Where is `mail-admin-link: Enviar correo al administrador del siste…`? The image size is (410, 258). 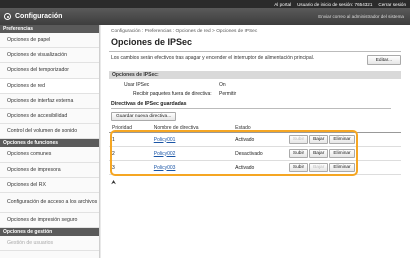
mail-admin-link: Enviar correo al administrador del siste… is located at coordinates (361, 16).